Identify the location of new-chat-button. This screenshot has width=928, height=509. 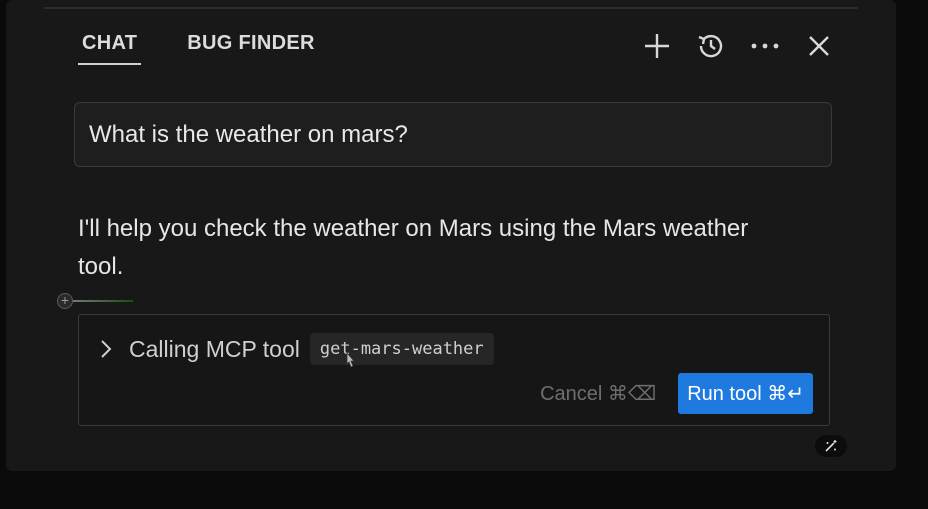
(657, 46).